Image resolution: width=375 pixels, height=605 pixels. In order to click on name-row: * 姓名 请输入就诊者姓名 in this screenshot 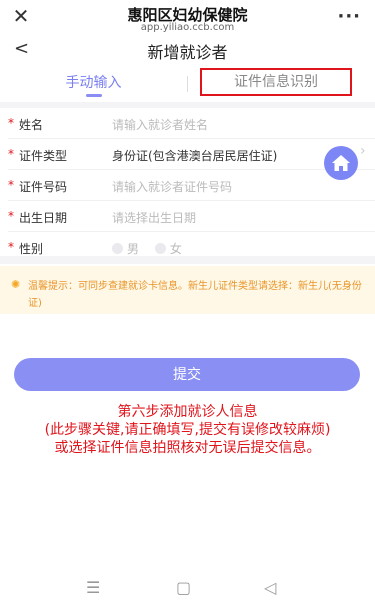, I will do `click(187, 123)`.